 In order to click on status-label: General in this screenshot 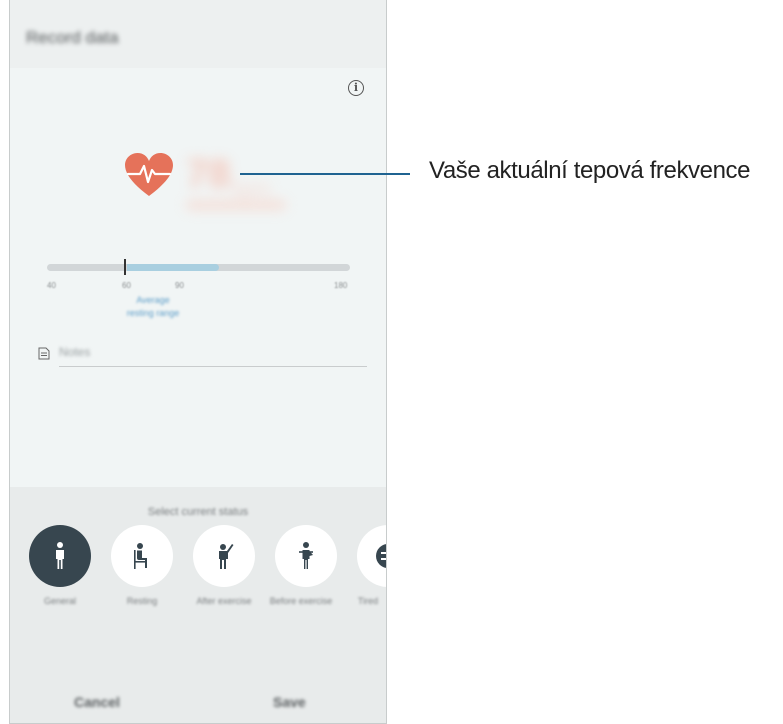, I will do `click(60, 601)`.